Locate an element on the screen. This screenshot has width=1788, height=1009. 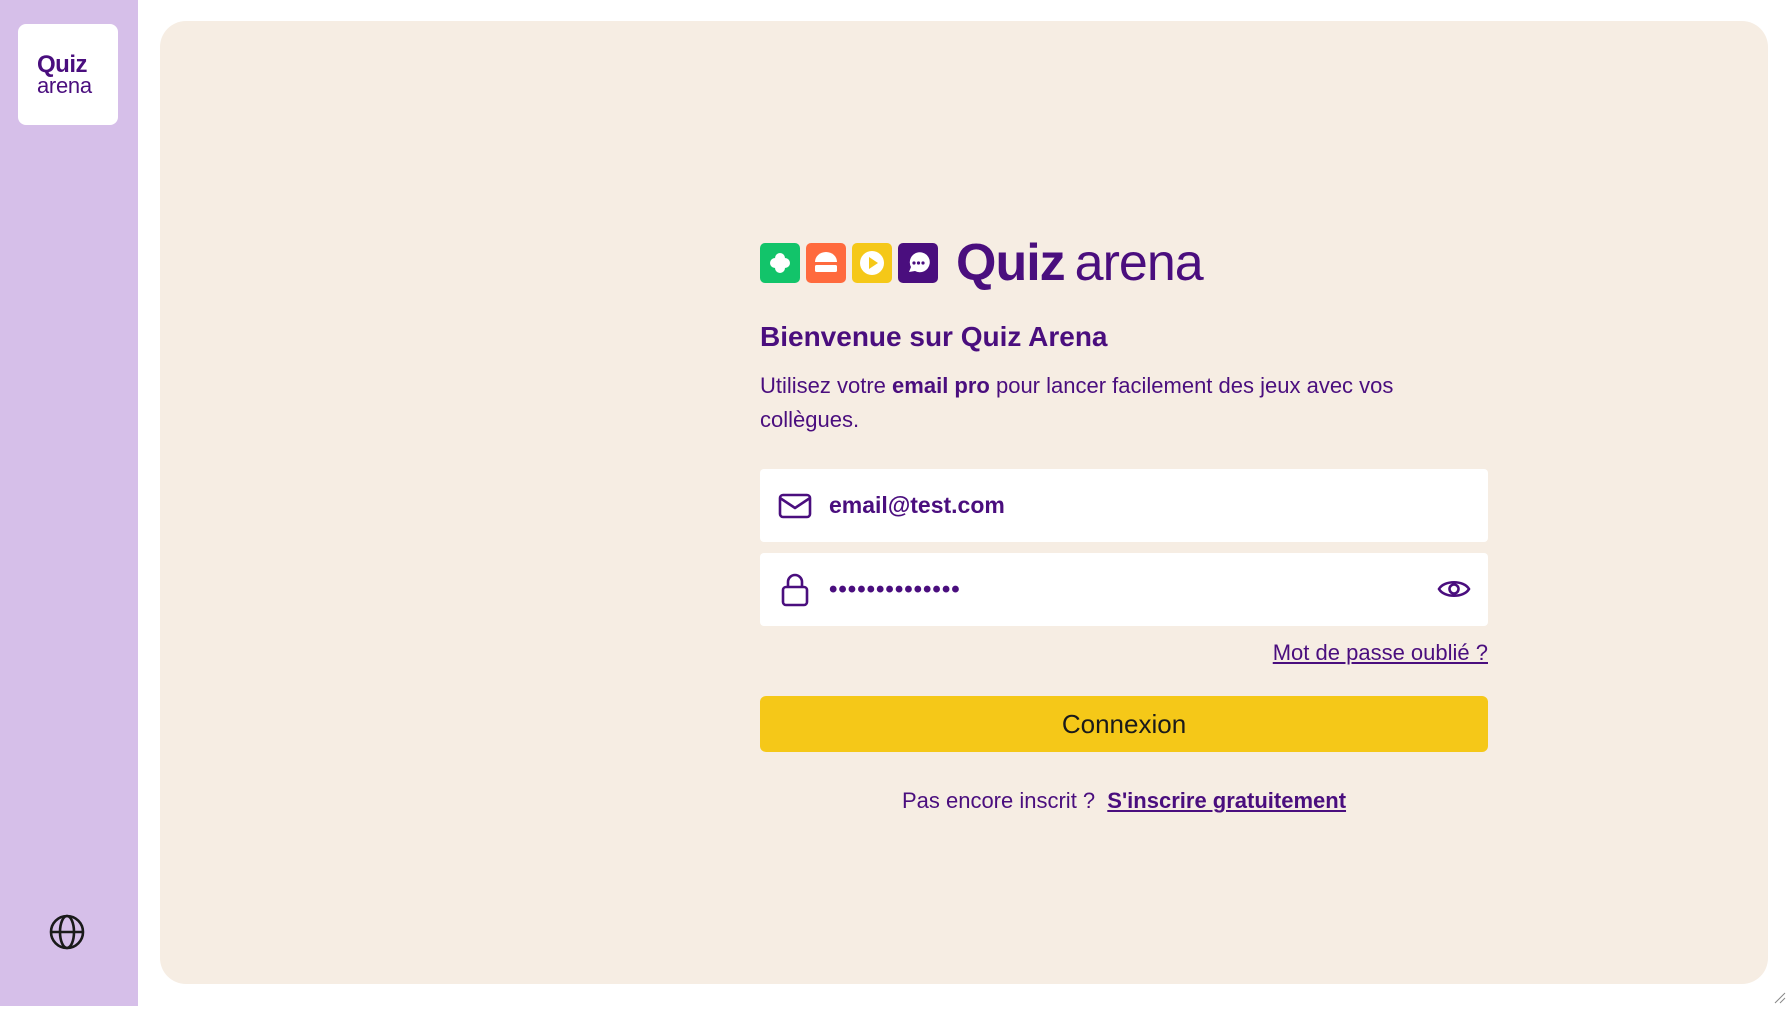
play-icon is located at coordinates (872, 263).